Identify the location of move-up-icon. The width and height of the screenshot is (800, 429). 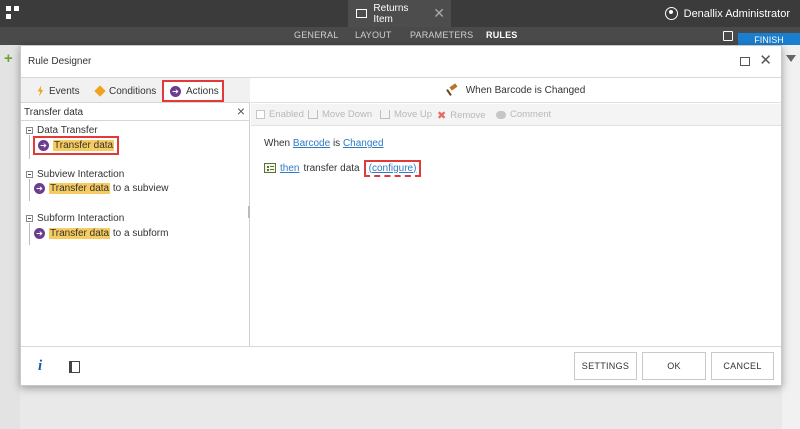
(385, 114).